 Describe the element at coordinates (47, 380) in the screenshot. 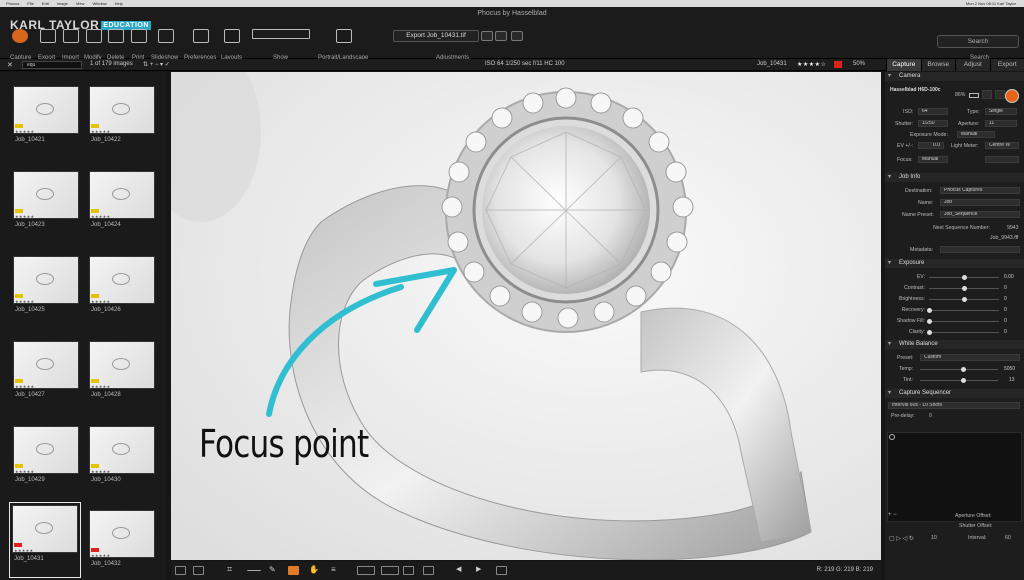

I see `thumbnail-job-10427: ★★★★★ Job_10427` at that location.